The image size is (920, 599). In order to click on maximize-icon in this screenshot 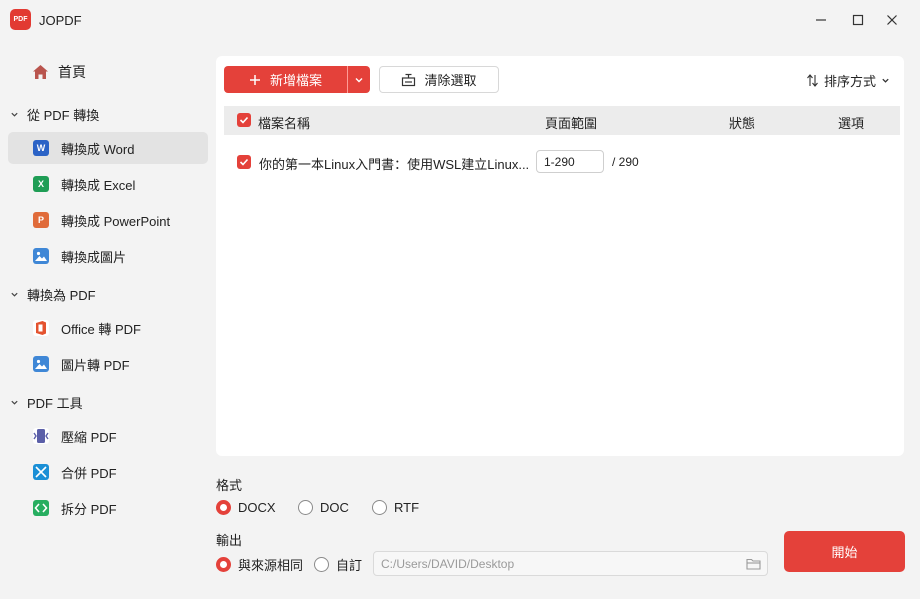, I will do `click(858, 20)`.